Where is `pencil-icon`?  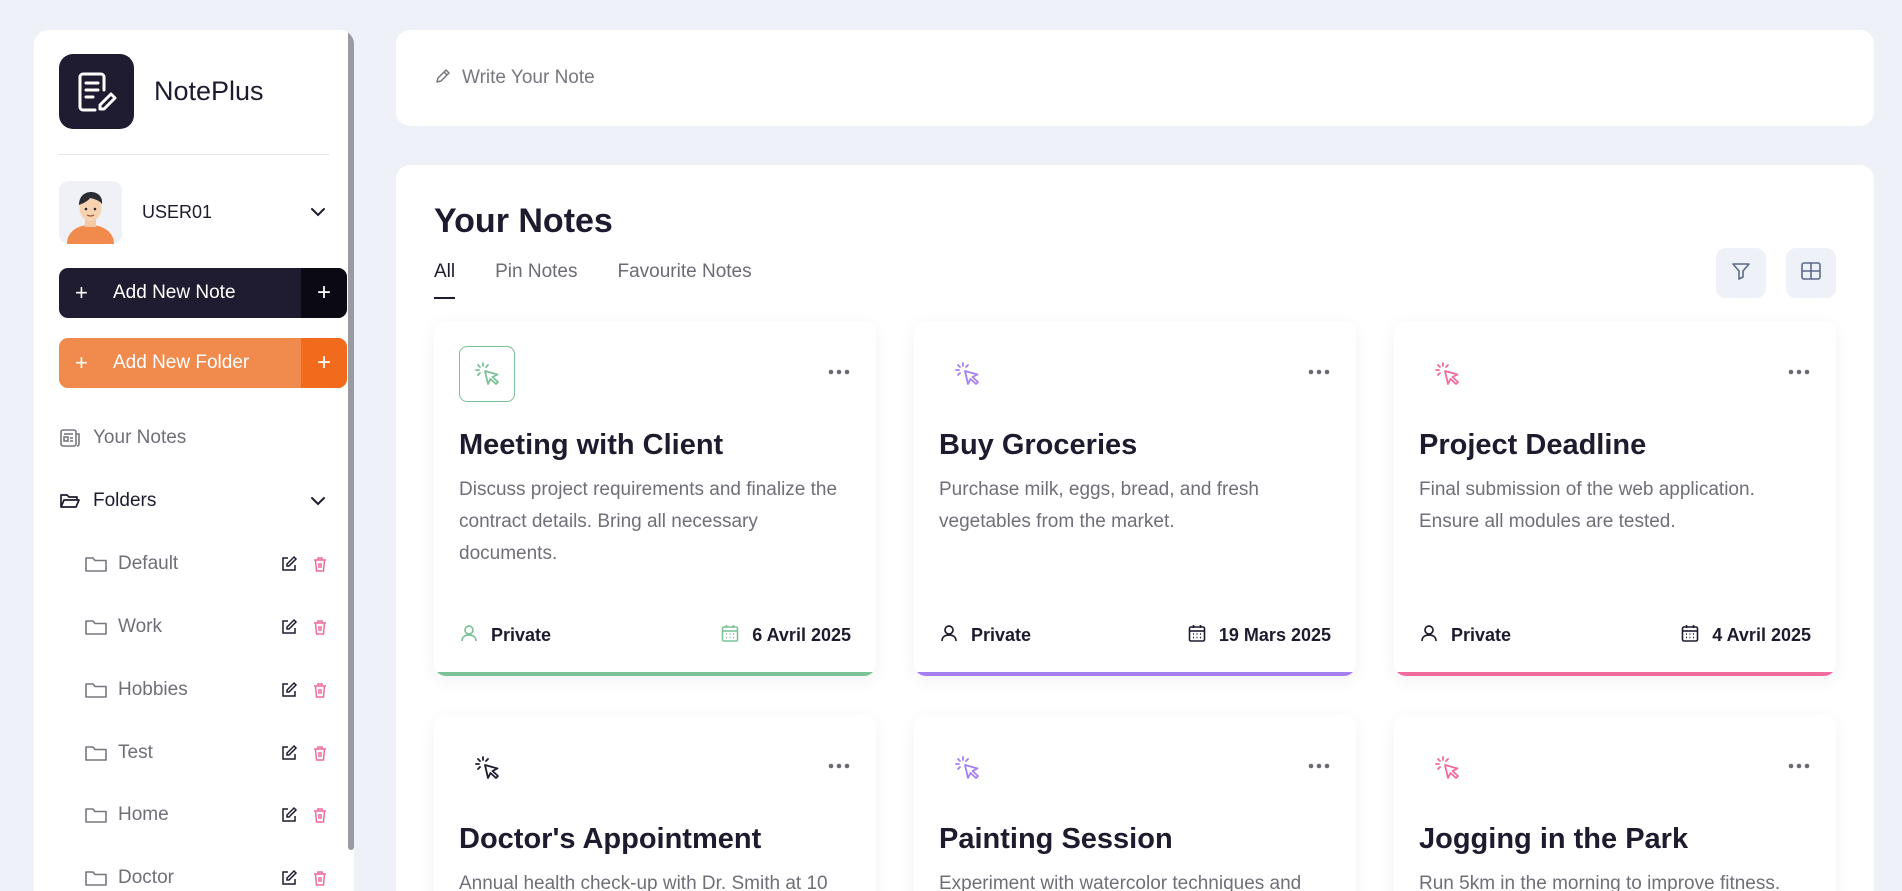
pencil-icon is located at coordinates (443, 78).